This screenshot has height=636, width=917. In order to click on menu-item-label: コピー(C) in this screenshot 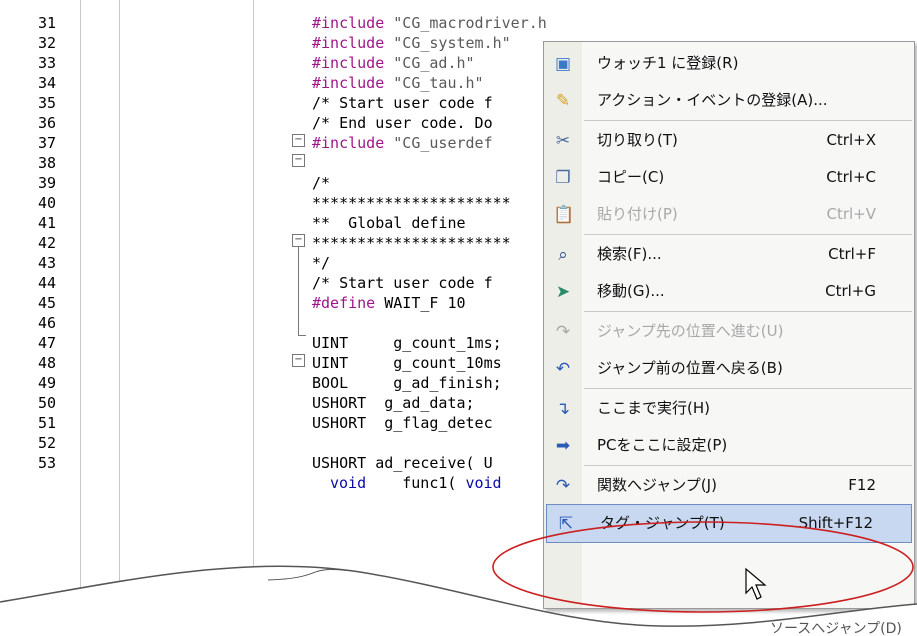, I will do `click(631, 177)`.